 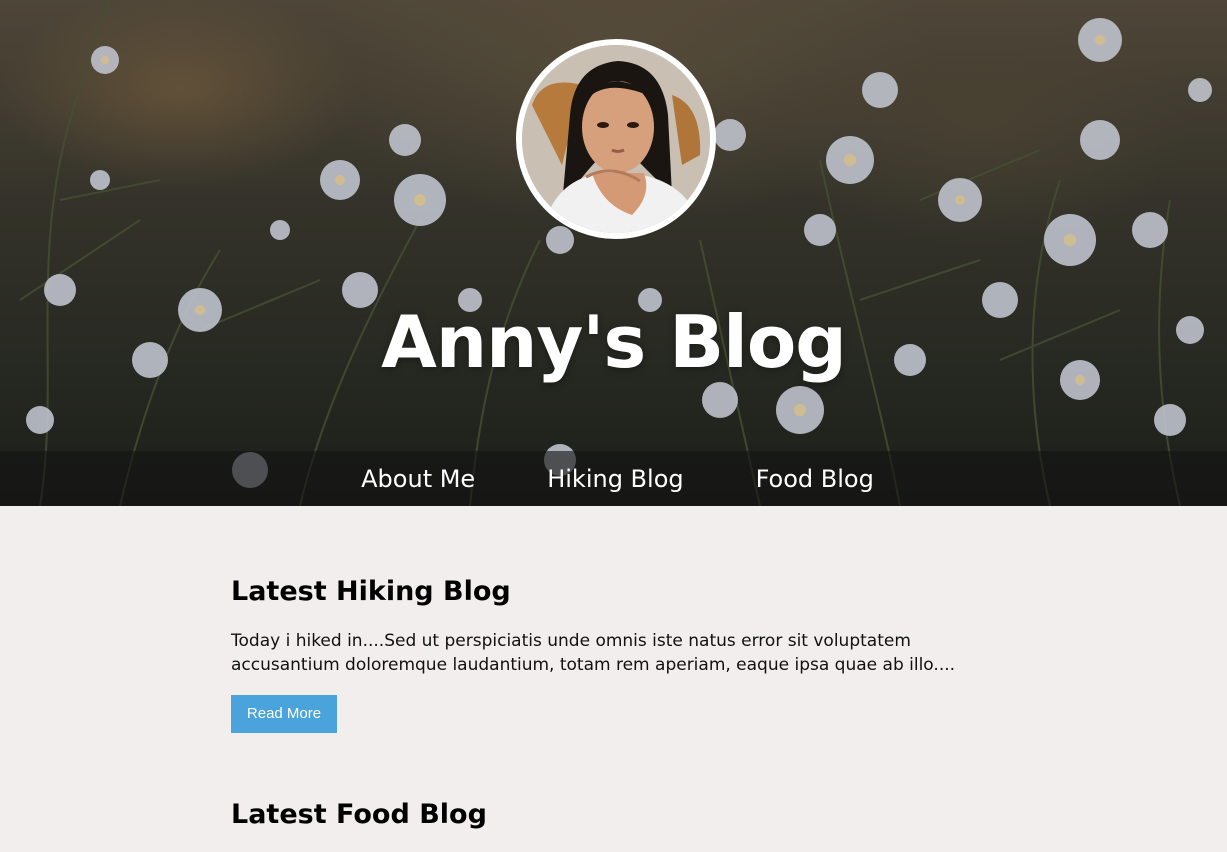 I want to click on portrait-image, so click(x=616, y=139).